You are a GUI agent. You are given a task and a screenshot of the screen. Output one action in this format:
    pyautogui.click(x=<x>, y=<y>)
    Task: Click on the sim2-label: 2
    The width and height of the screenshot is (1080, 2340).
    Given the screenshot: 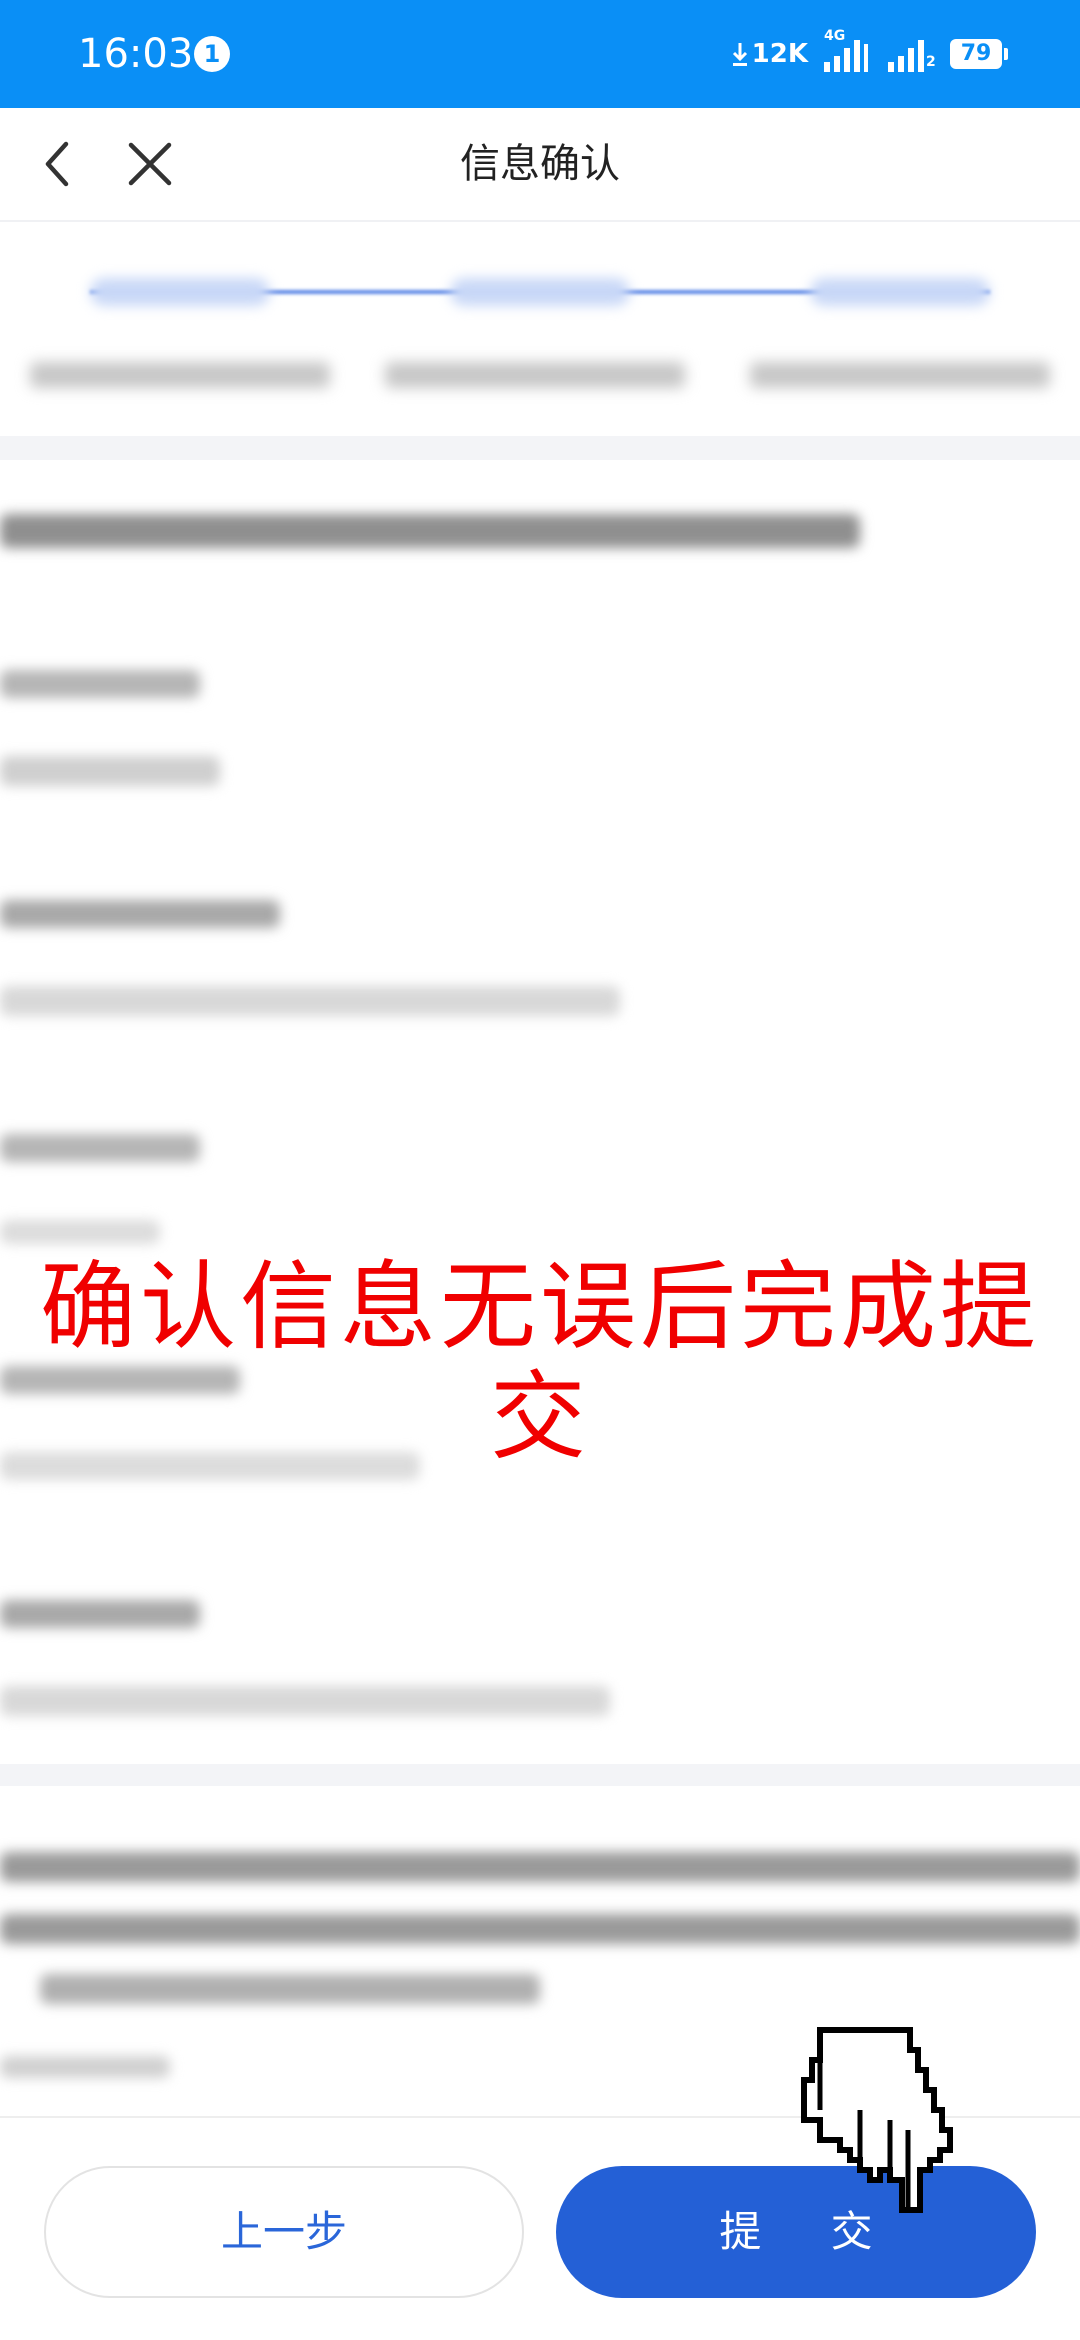 What is the action you would take?
    pyautogui.click(x=931, y=62)
    